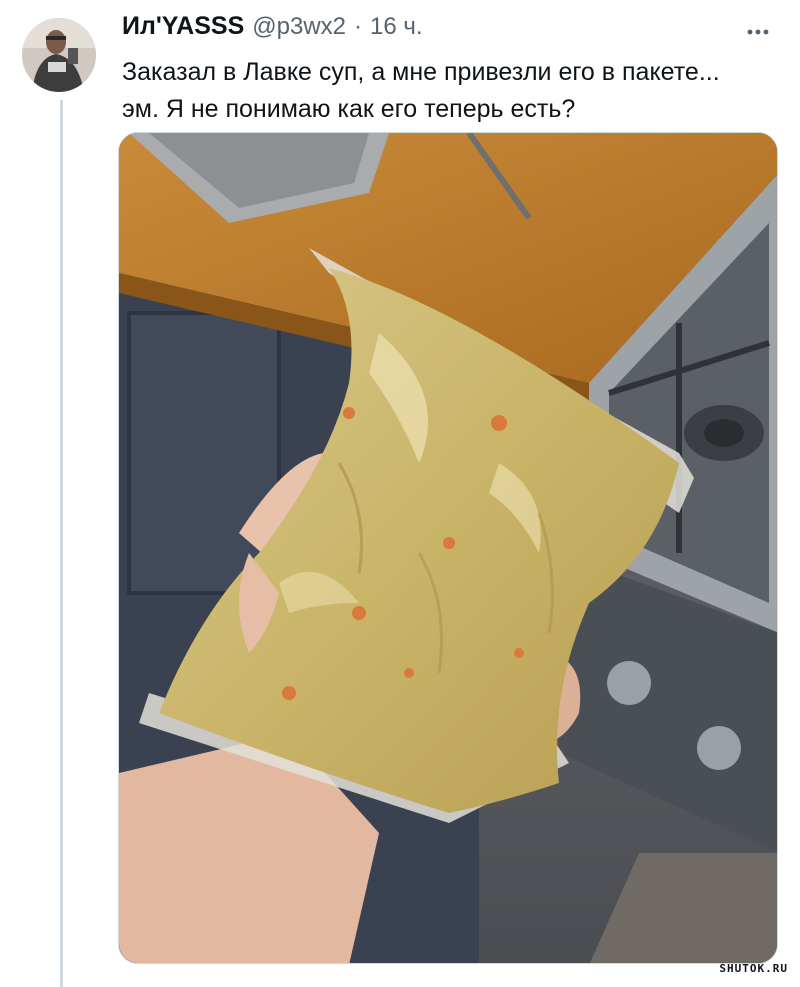 This screenshot has width=800, height=987. What do you see at coordinates (396, 27) in the screenshot?
I see `timestamp: 16 ч.` at bounding box center [396, 27].